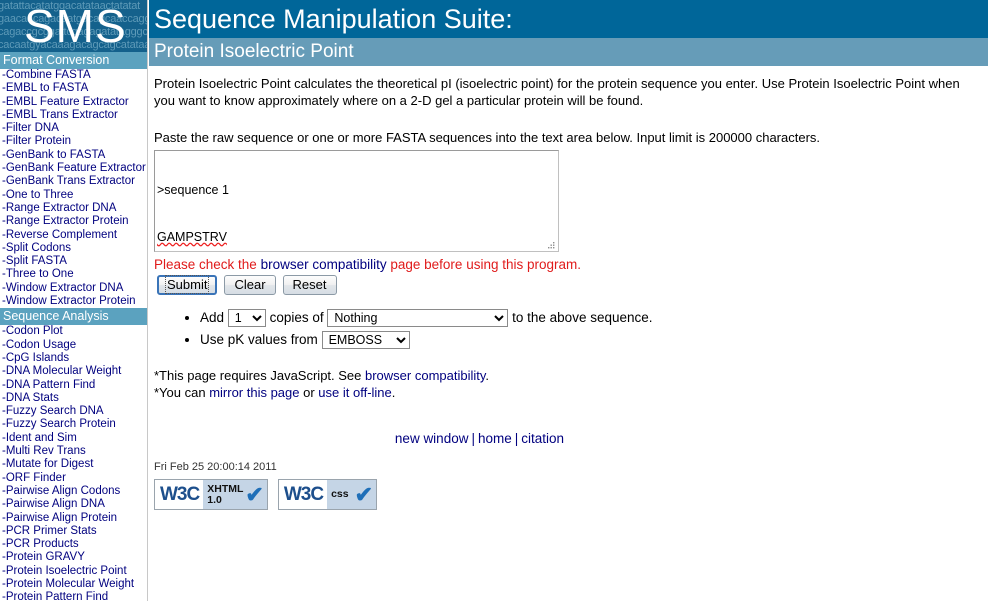 Image resolution: width=988 pixels, height=601 pixels. I want to click on logo-text: SMS, so click(75, 26).